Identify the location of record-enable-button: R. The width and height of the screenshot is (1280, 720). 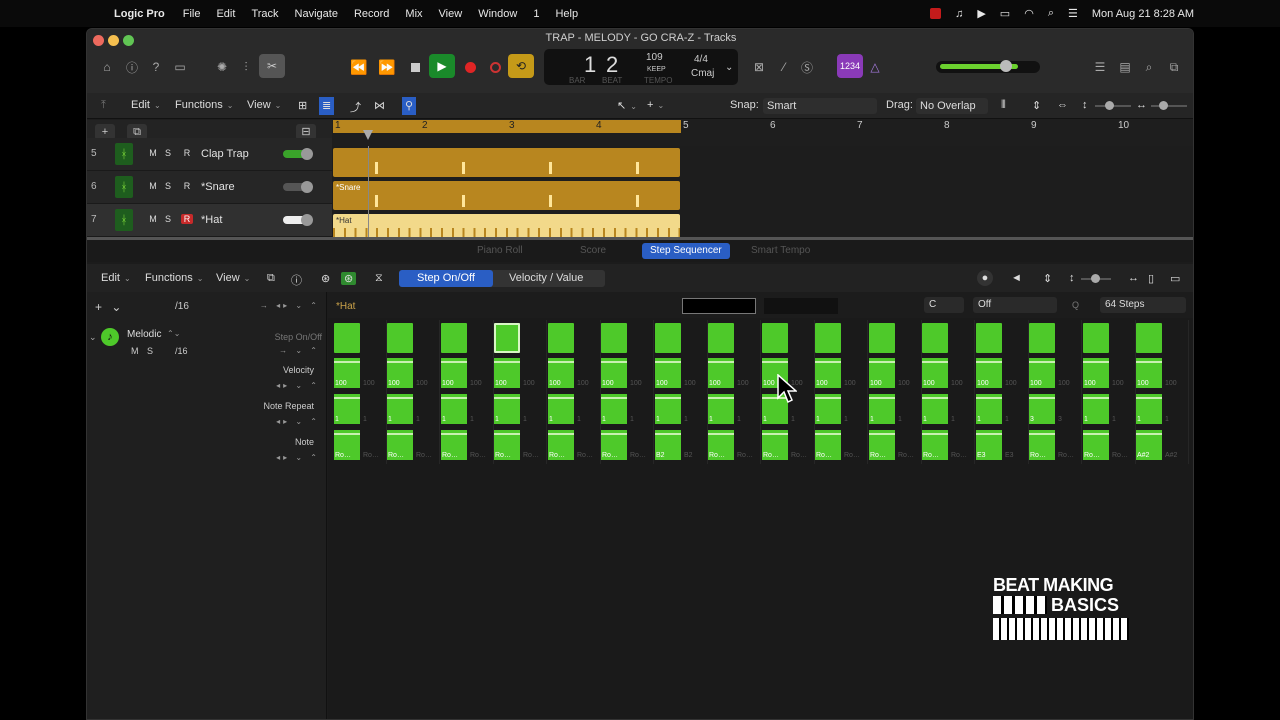
(187, 153).